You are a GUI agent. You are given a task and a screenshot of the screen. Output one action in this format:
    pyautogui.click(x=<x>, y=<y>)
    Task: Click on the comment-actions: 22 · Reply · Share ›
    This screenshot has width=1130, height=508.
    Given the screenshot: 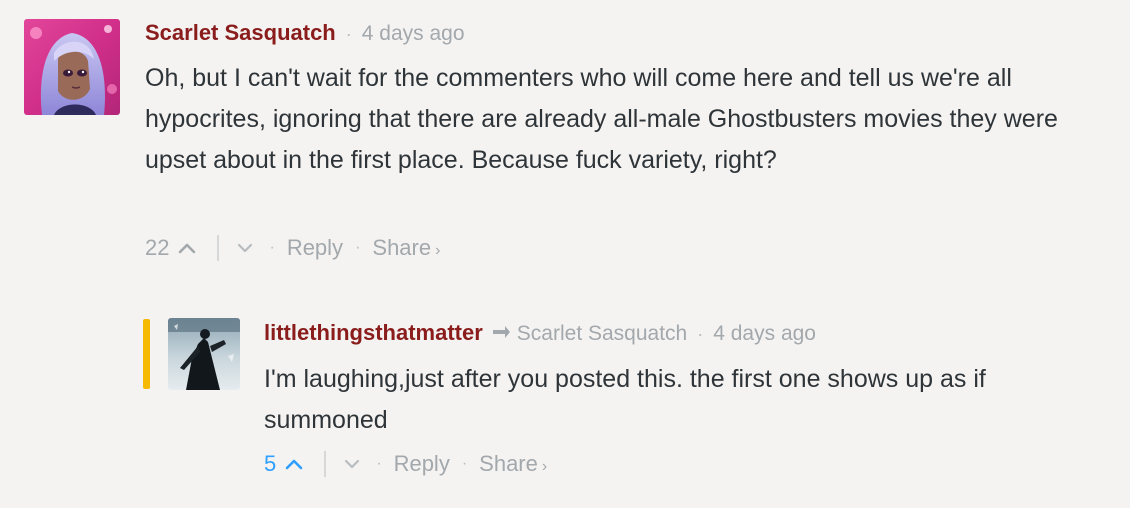 What is the action you would take?
    pyautogui.click(x=292, y=248)
    